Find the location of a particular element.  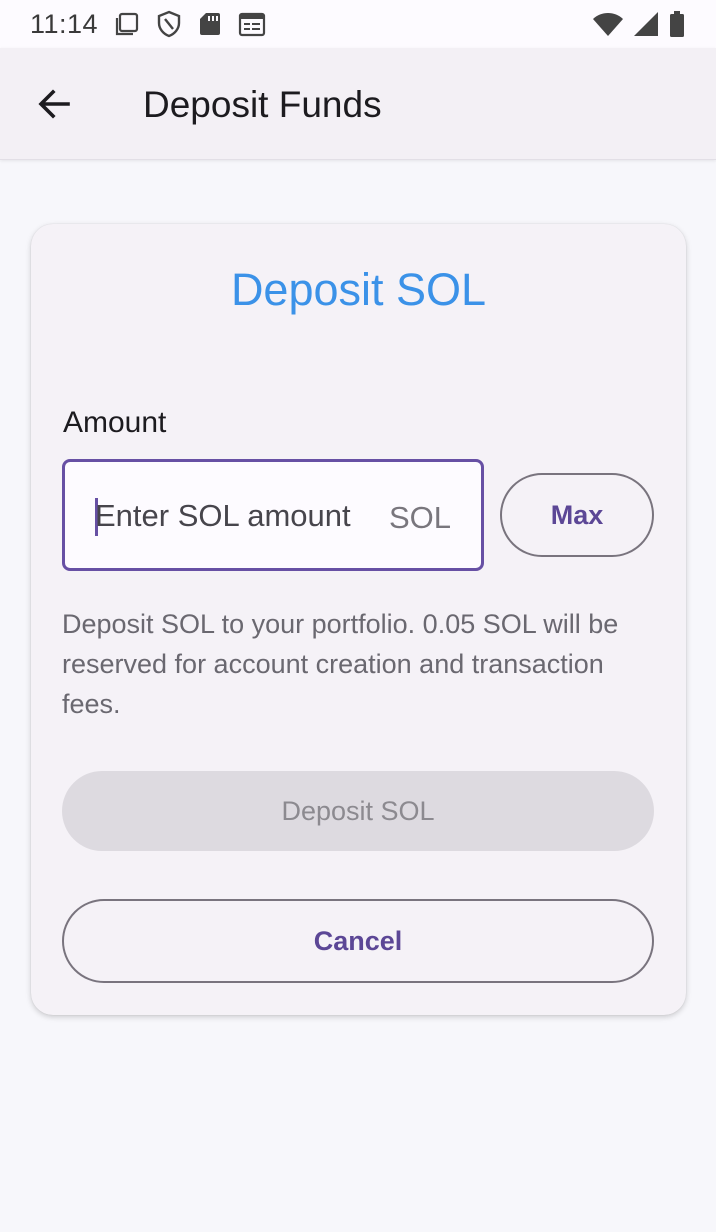

max-button: Max is located at coordinates (577, 515).